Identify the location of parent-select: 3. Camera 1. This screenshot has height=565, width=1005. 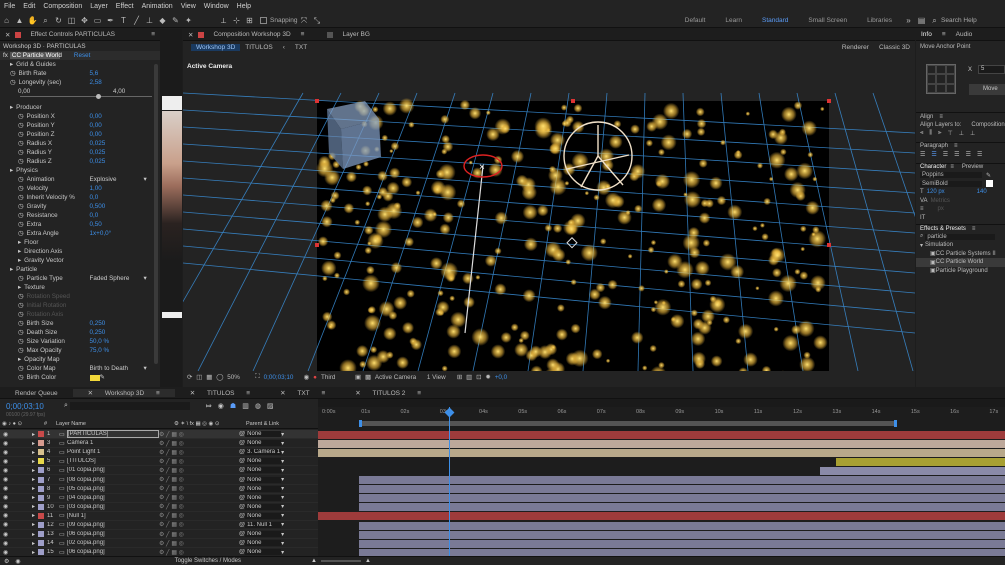
(263, 452).